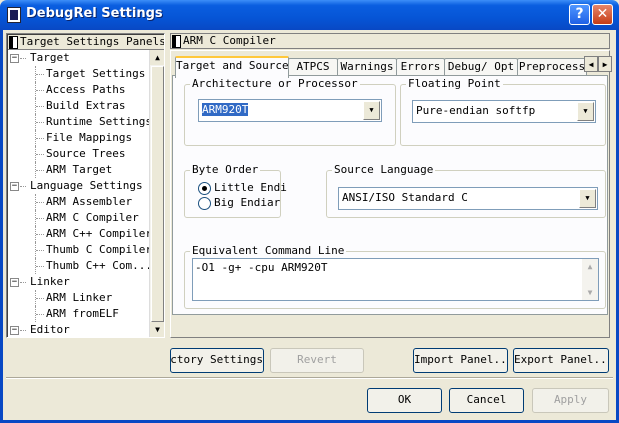 The height and width of the screenshot is (423, 619). Describe the element at coordinates (50, 329) in the screenshot. I see `tree-item-label: Editor` at that location.